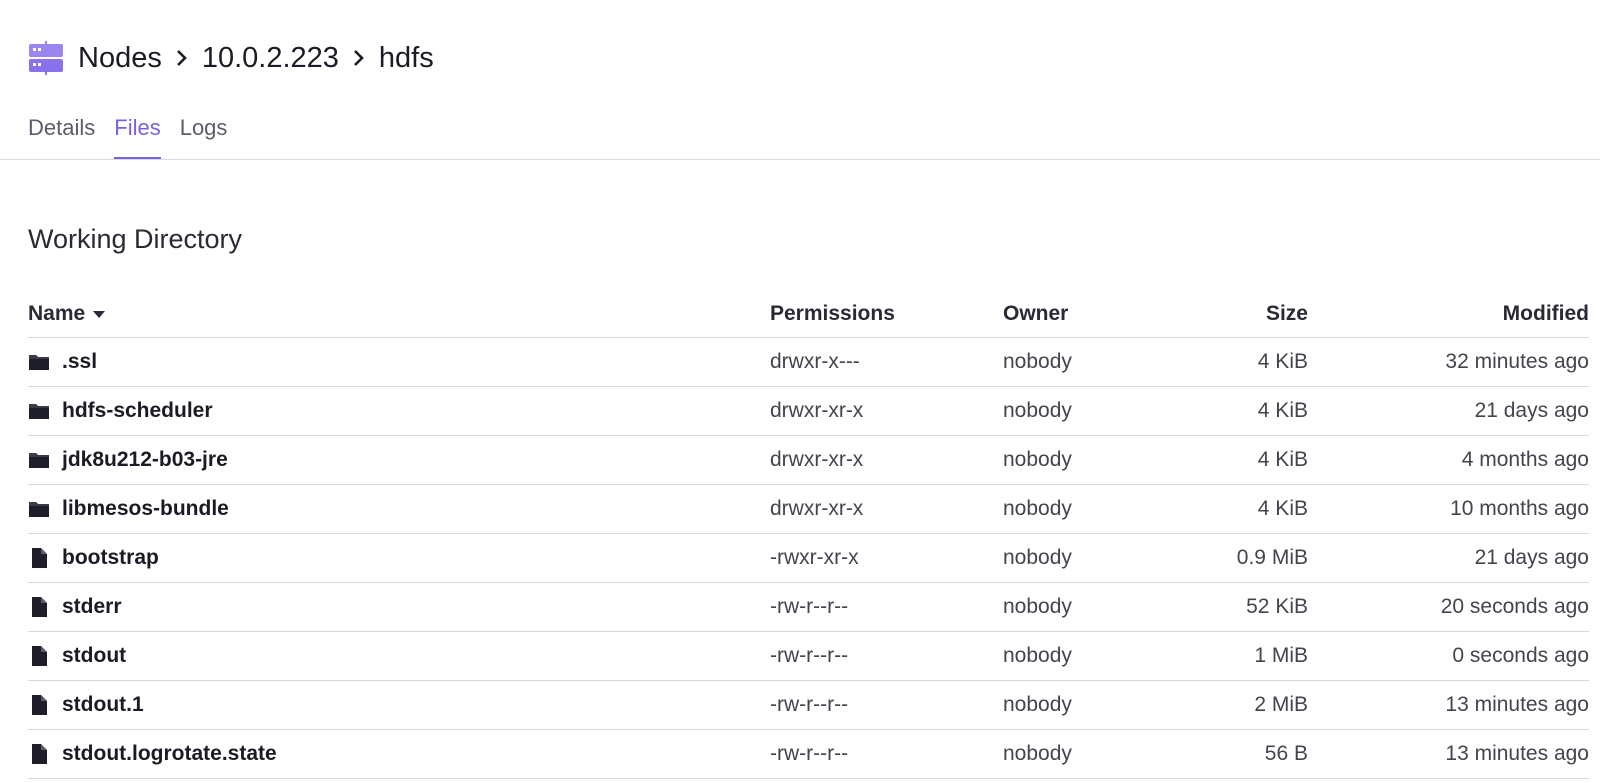  What do you see at coordinates (1272, 557) in the screenshot?
I see `size-cell: 0.9 MiB` at bounding box center [1272, 557].